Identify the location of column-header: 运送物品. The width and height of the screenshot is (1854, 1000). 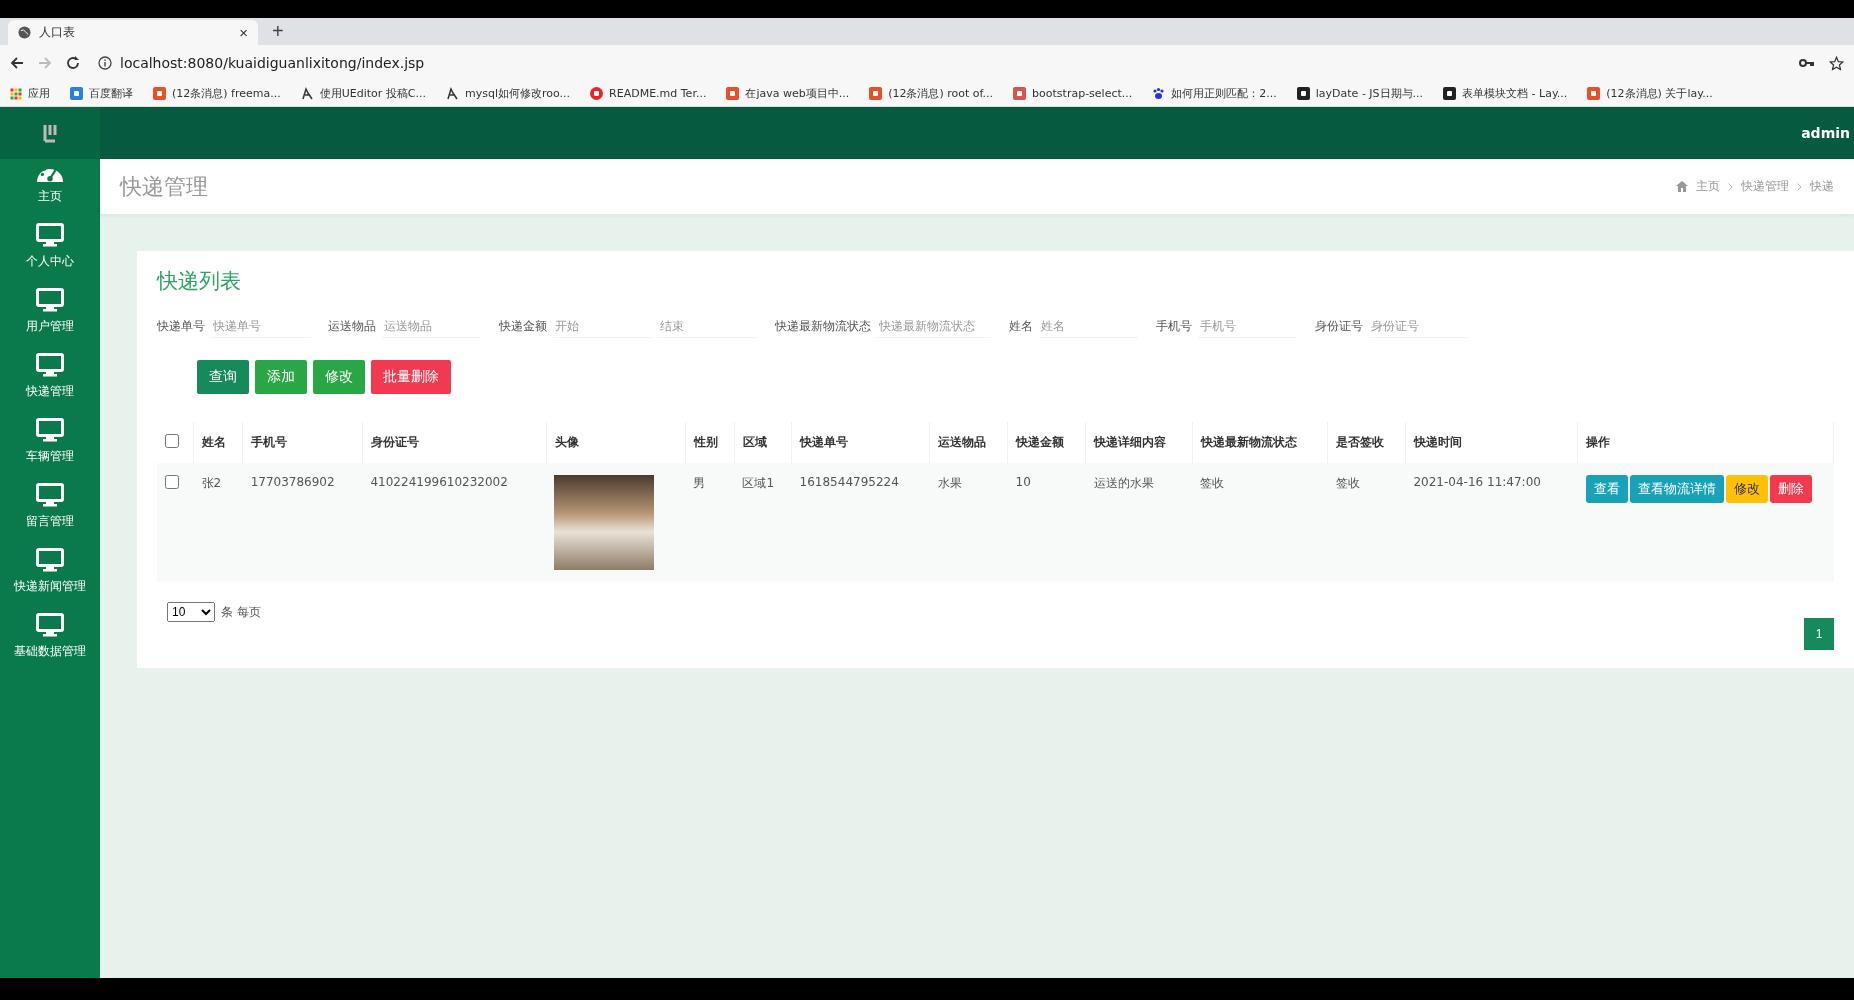
(962, 442).